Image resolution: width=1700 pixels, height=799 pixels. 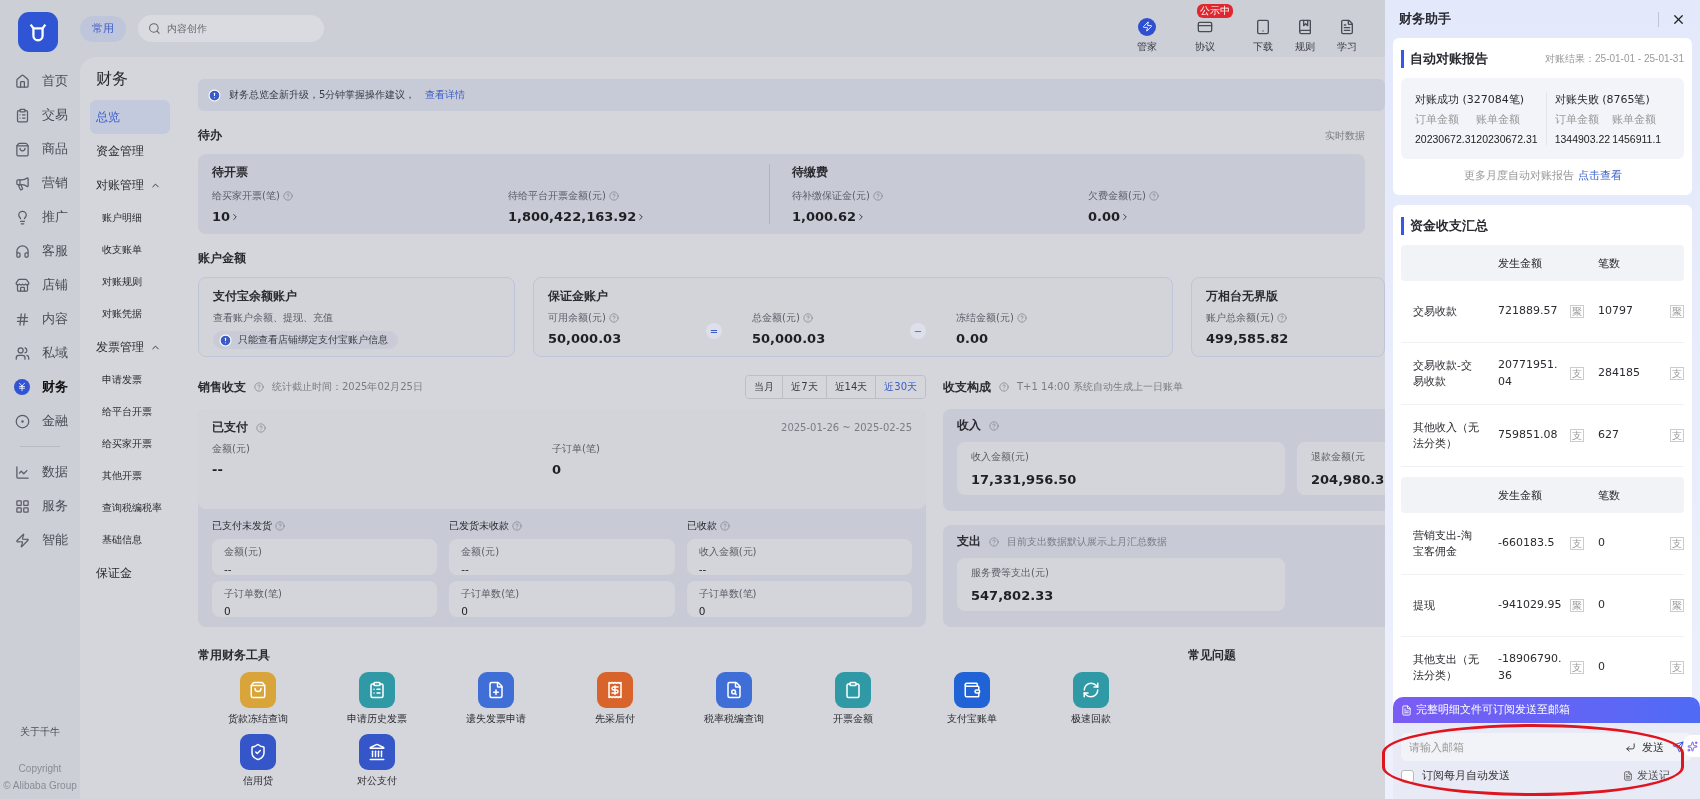 What do you see at coordinates (1444, 59) in the screenshot?
I see `card-title: 自动对账报告` at bounding box center [1444, 59].